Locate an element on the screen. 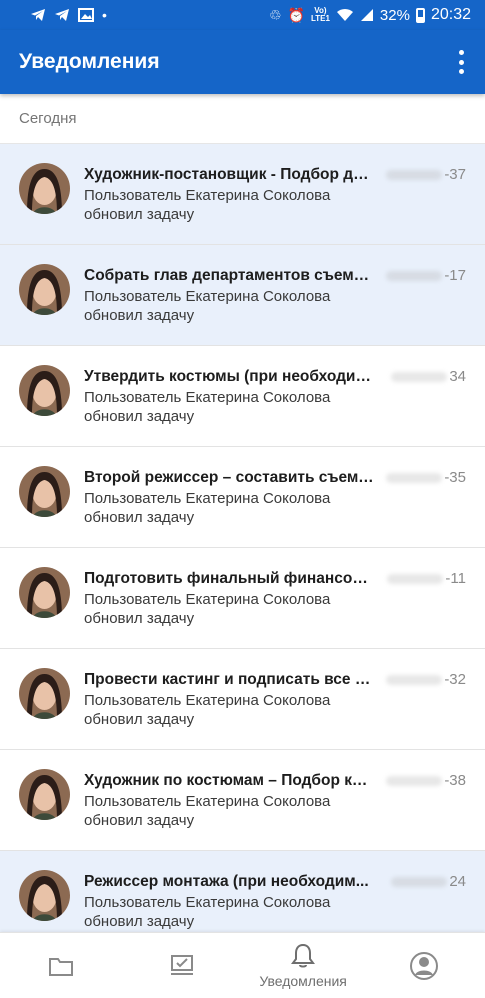 The height and width of the screenshot is (998, 485). nav-notifications-label: Уведомления is located at coordinates (303, 980).